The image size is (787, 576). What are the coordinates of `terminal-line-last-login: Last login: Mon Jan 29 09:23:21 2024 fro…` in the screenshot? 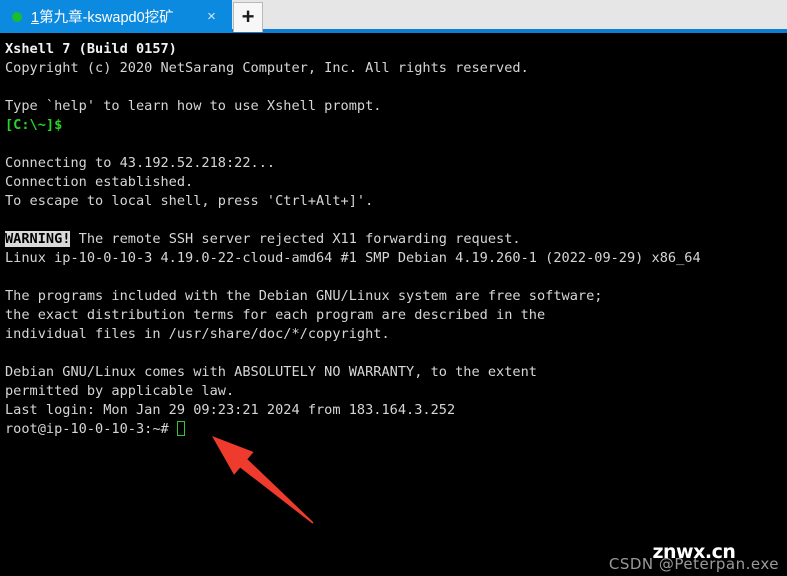 It's located at (230, 410).